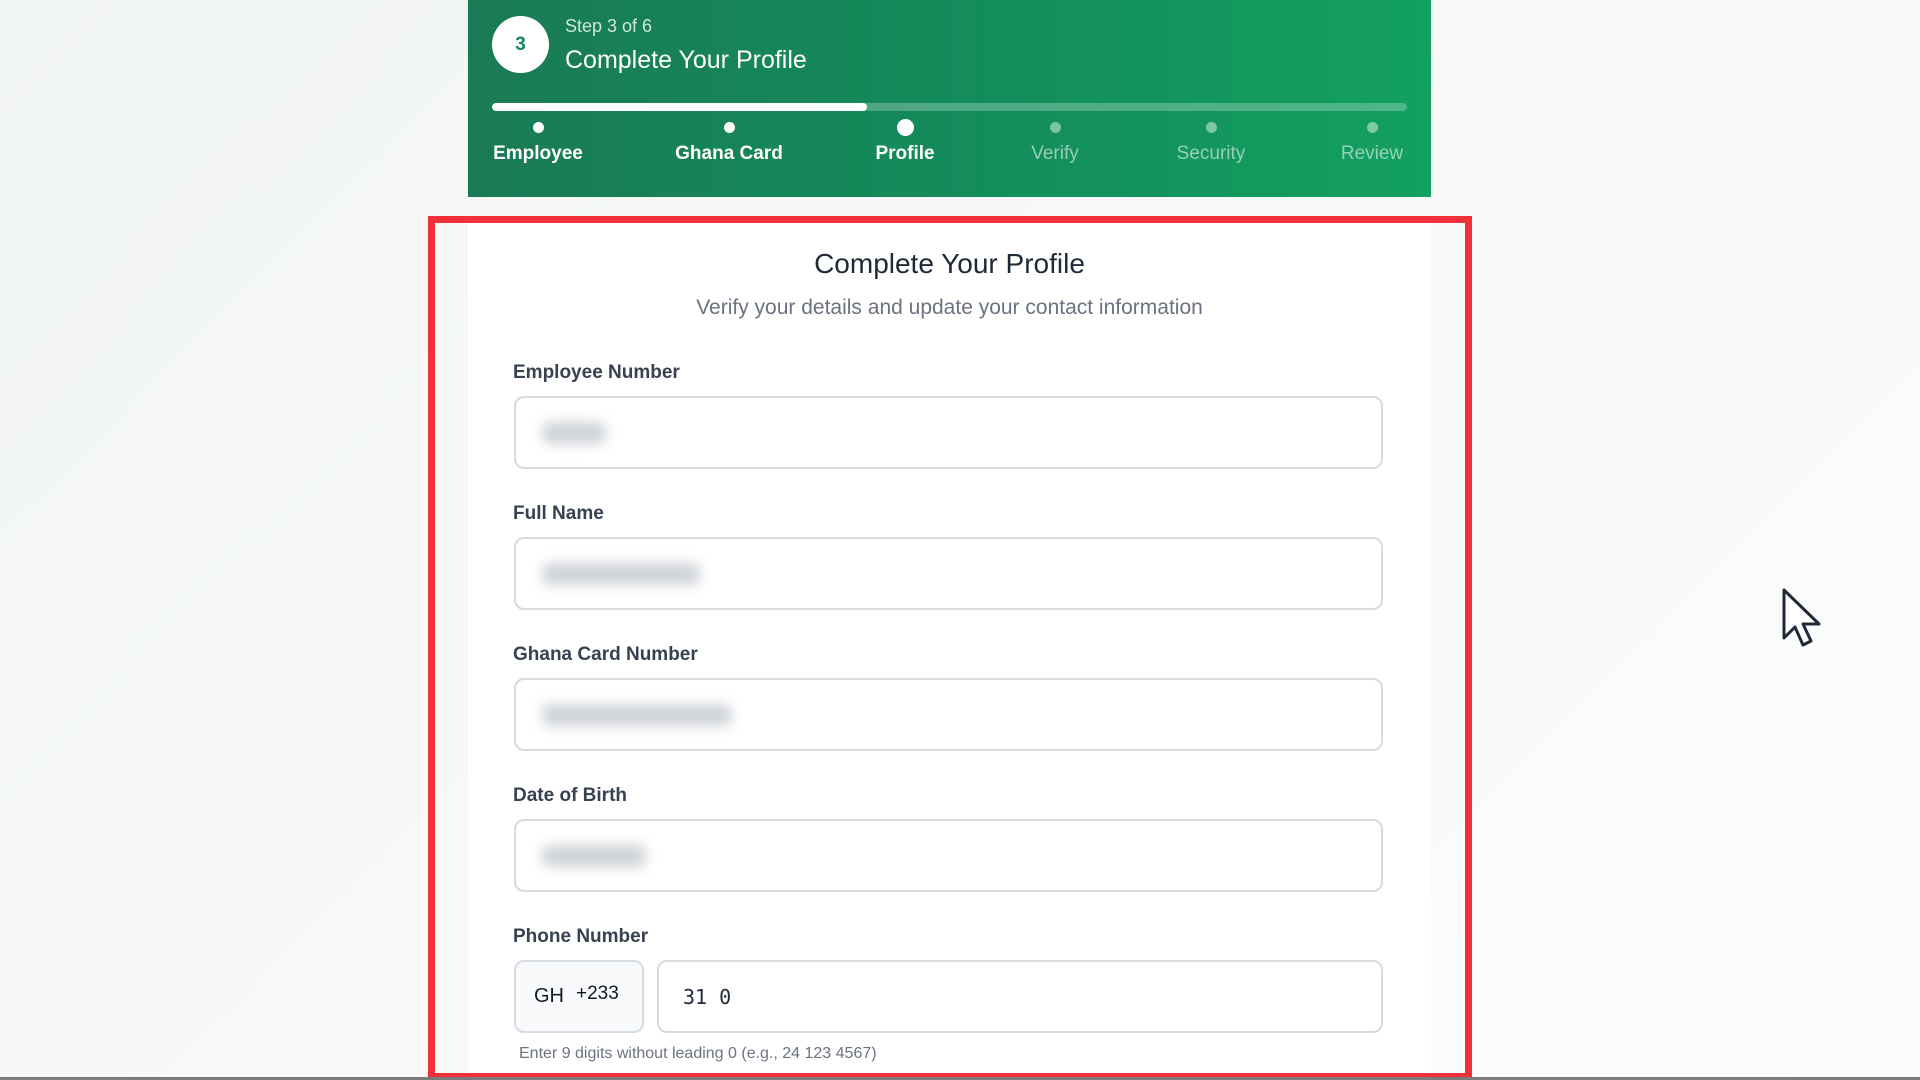 Image resolution: width=1920 pixels, height=1080 pixels. I want to click on step-label: Review, so click(1372, 153).